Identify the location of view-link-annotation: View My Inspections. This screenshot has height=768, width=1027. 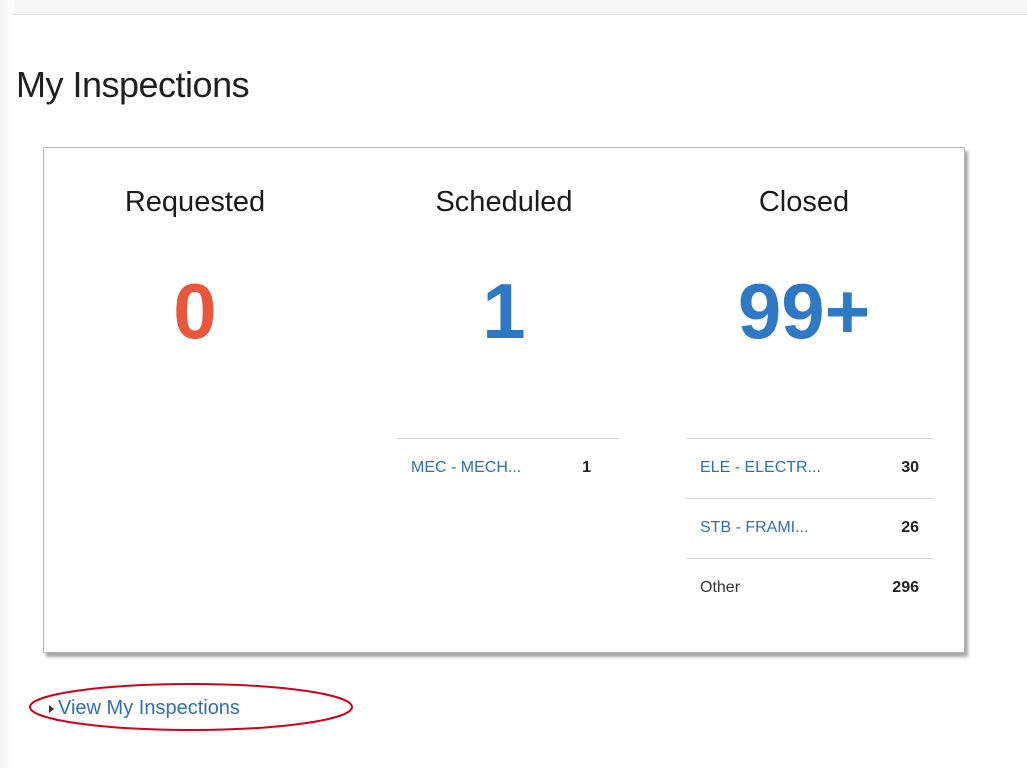
(191, 707).